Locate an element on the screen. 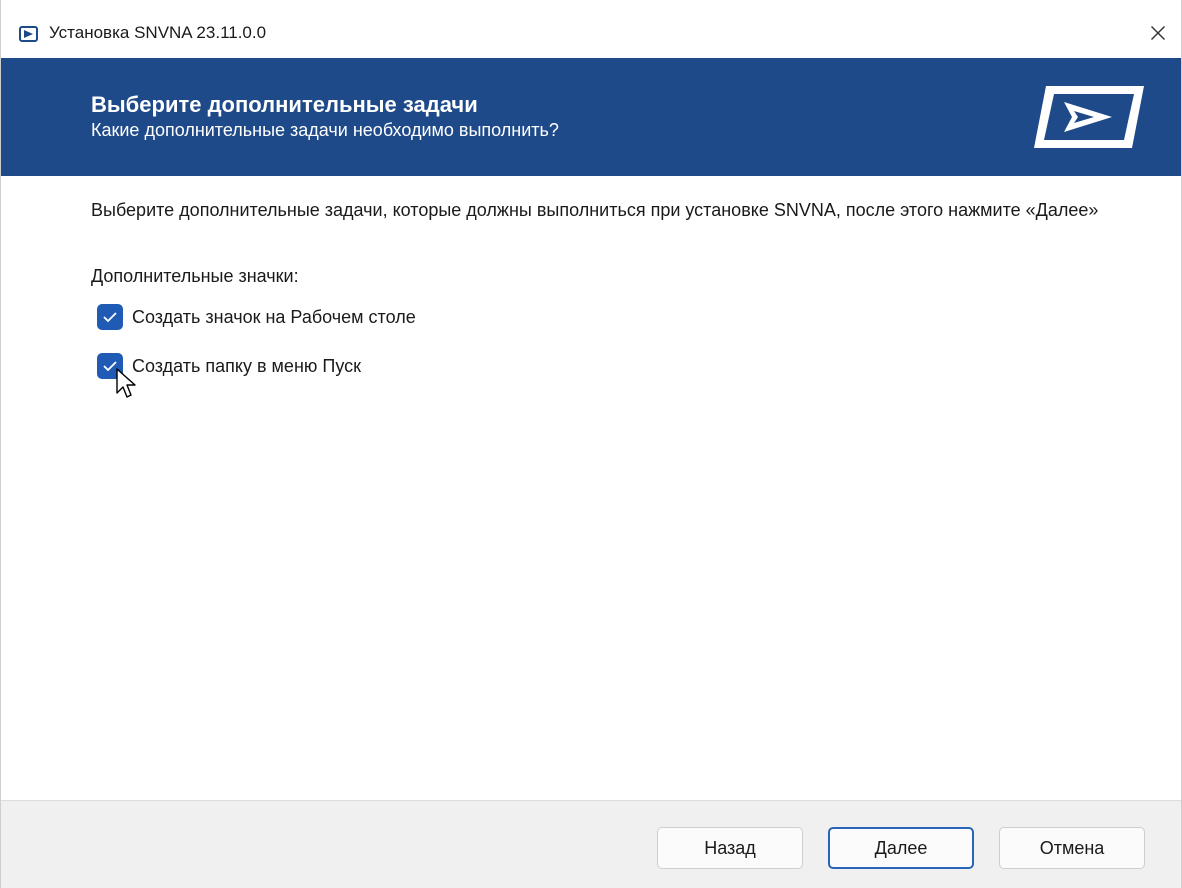 Image resolution: width=1182 pixels, height=888 pixels. task-start-menu-checkbox: Создать папку в меню Пуск is located at coordinates (229, 366).